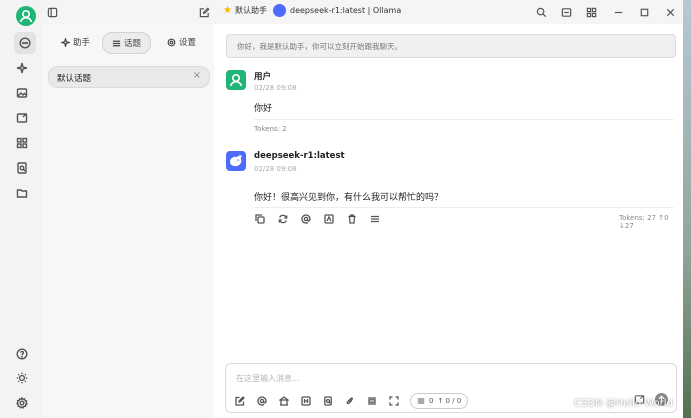  I want to click on user-message-avatar, so click(236, 80).